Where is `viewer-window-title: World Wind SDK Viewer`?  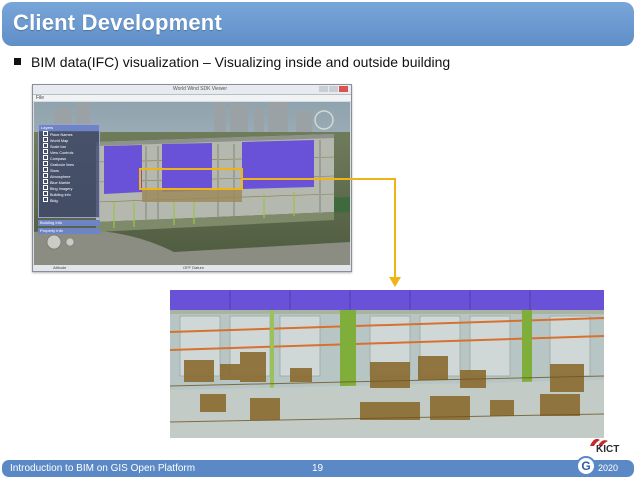 viewer-window-title: World Wind SDK Viewer is located at coordinates (200, 89).